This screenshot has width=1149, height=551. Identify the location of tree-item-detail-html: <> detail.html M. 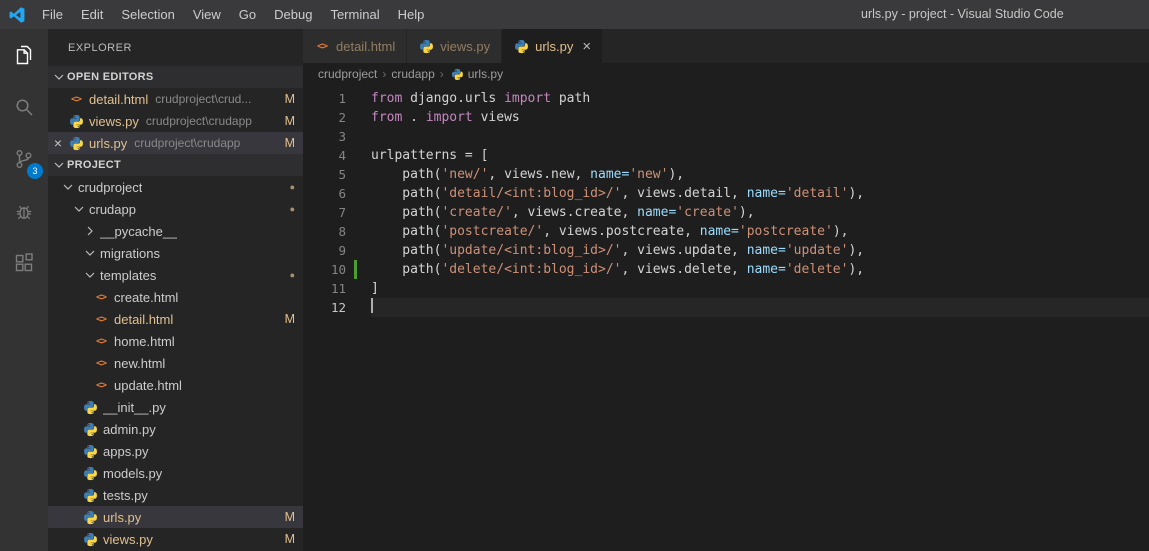
(175, 319).